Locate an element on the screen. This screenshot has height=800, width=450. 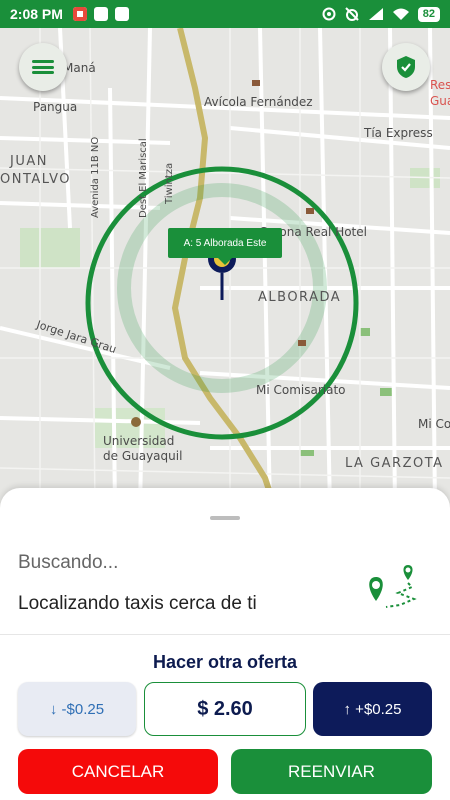
menu-icon is located at coordinates (43, 67).